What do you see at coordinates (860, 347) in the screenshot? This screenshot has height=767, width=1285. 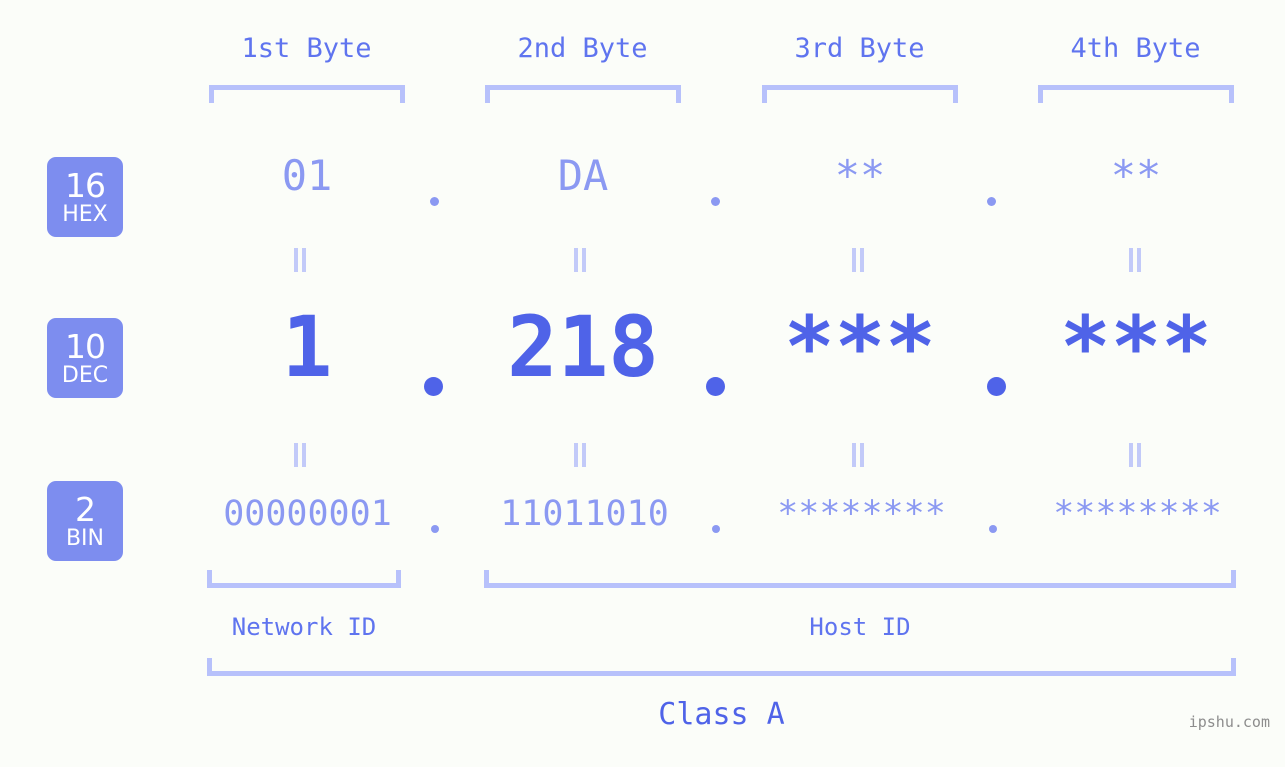 I see `dec-byte-3: ***` at bounding box center [860, 347].